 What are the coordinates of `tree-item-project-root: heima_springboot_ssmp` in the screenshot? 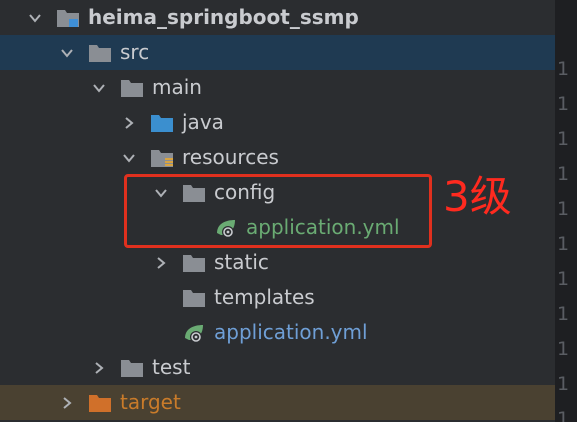 It's located at (277, 17).